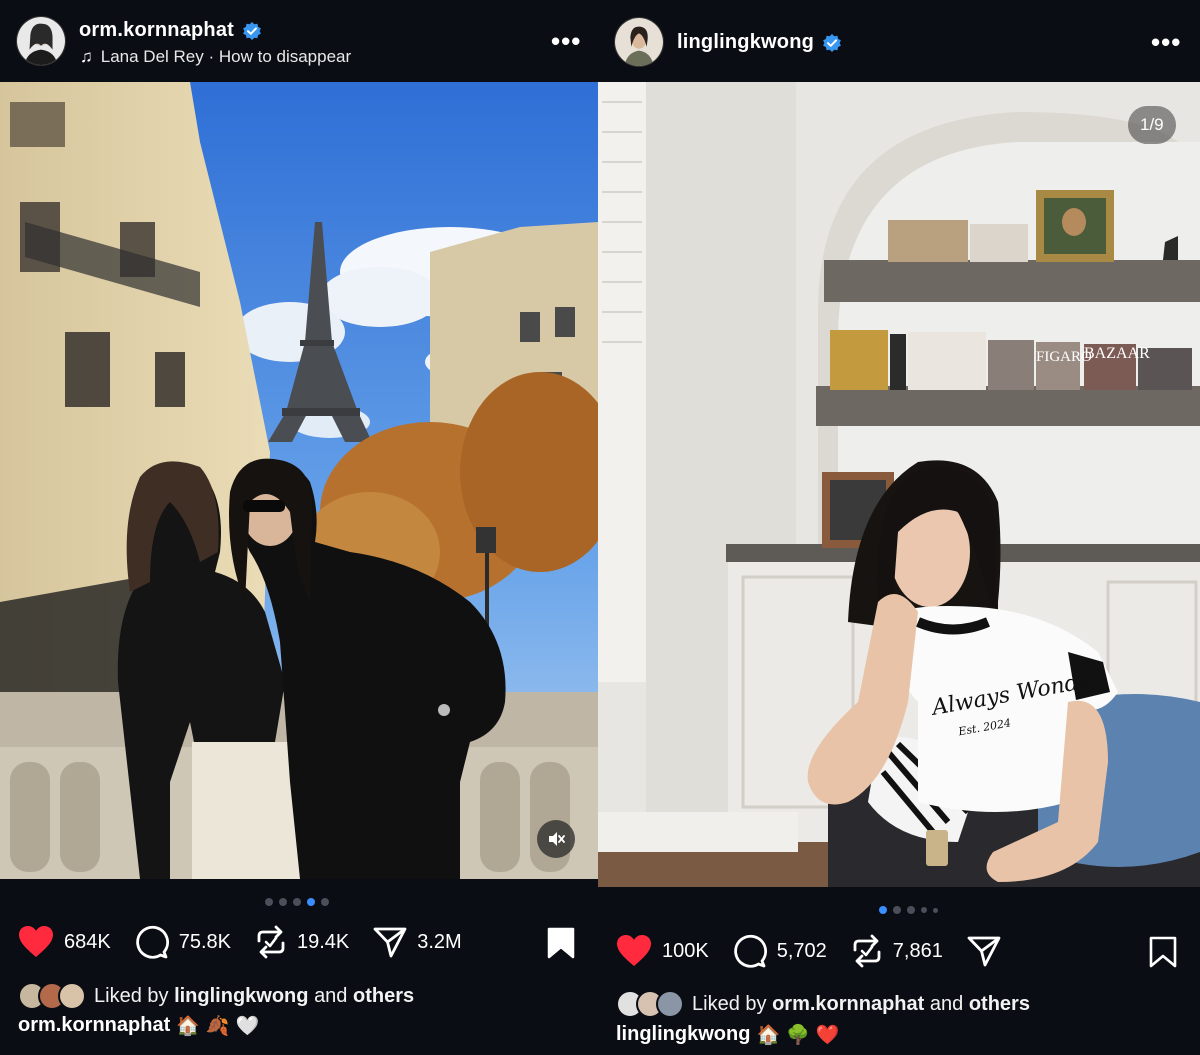 Image resolution: width=1200 pixels, height=1055 pixels. I want to click on left-liked-by: Liked by linglingkwong and others, so click(216, 996).